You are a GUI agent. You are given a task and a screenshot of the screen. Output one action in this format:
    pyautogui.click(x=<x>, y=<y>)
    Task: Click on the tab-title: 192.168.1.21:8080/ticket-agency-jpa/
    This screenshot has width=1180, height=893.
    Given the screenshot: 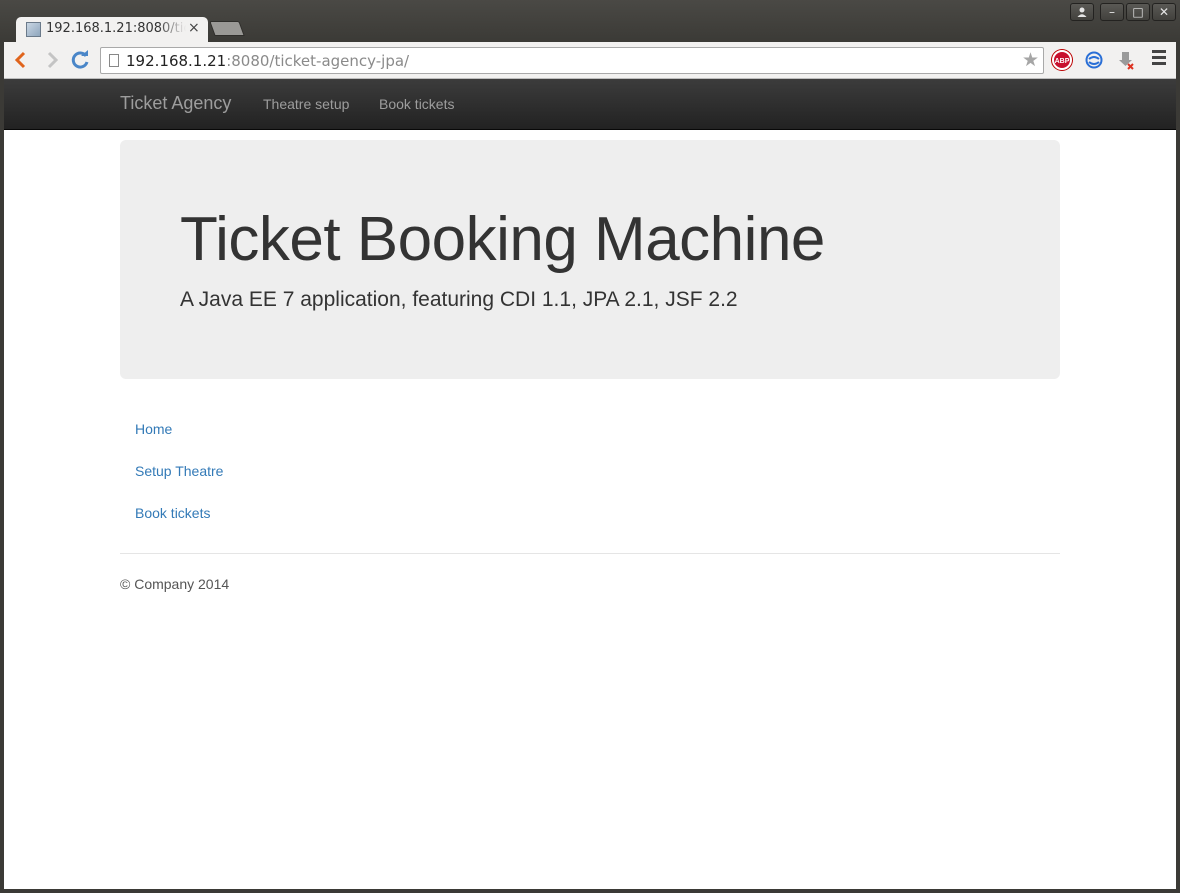 What is the action you would take?
    pyautogui.click(x=116, y=28)
    